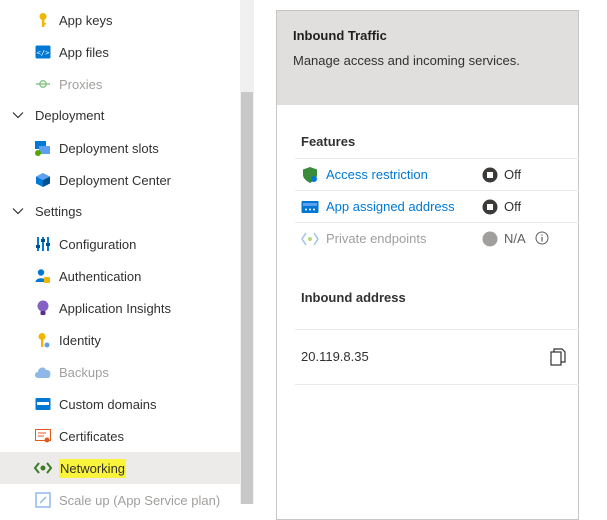  I want to click on sidebar-item-configuration: Configuration, so click(120, 244).